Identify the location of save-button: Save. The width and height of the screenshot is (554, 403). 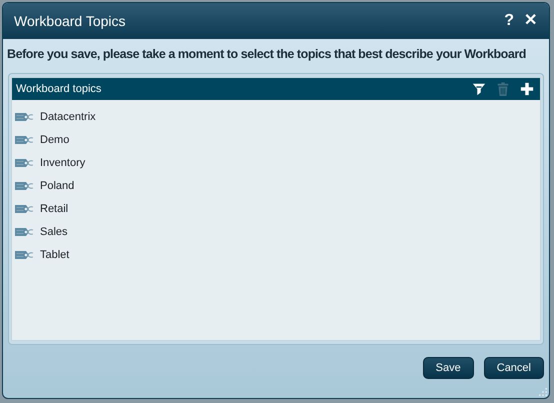
(448, 368).